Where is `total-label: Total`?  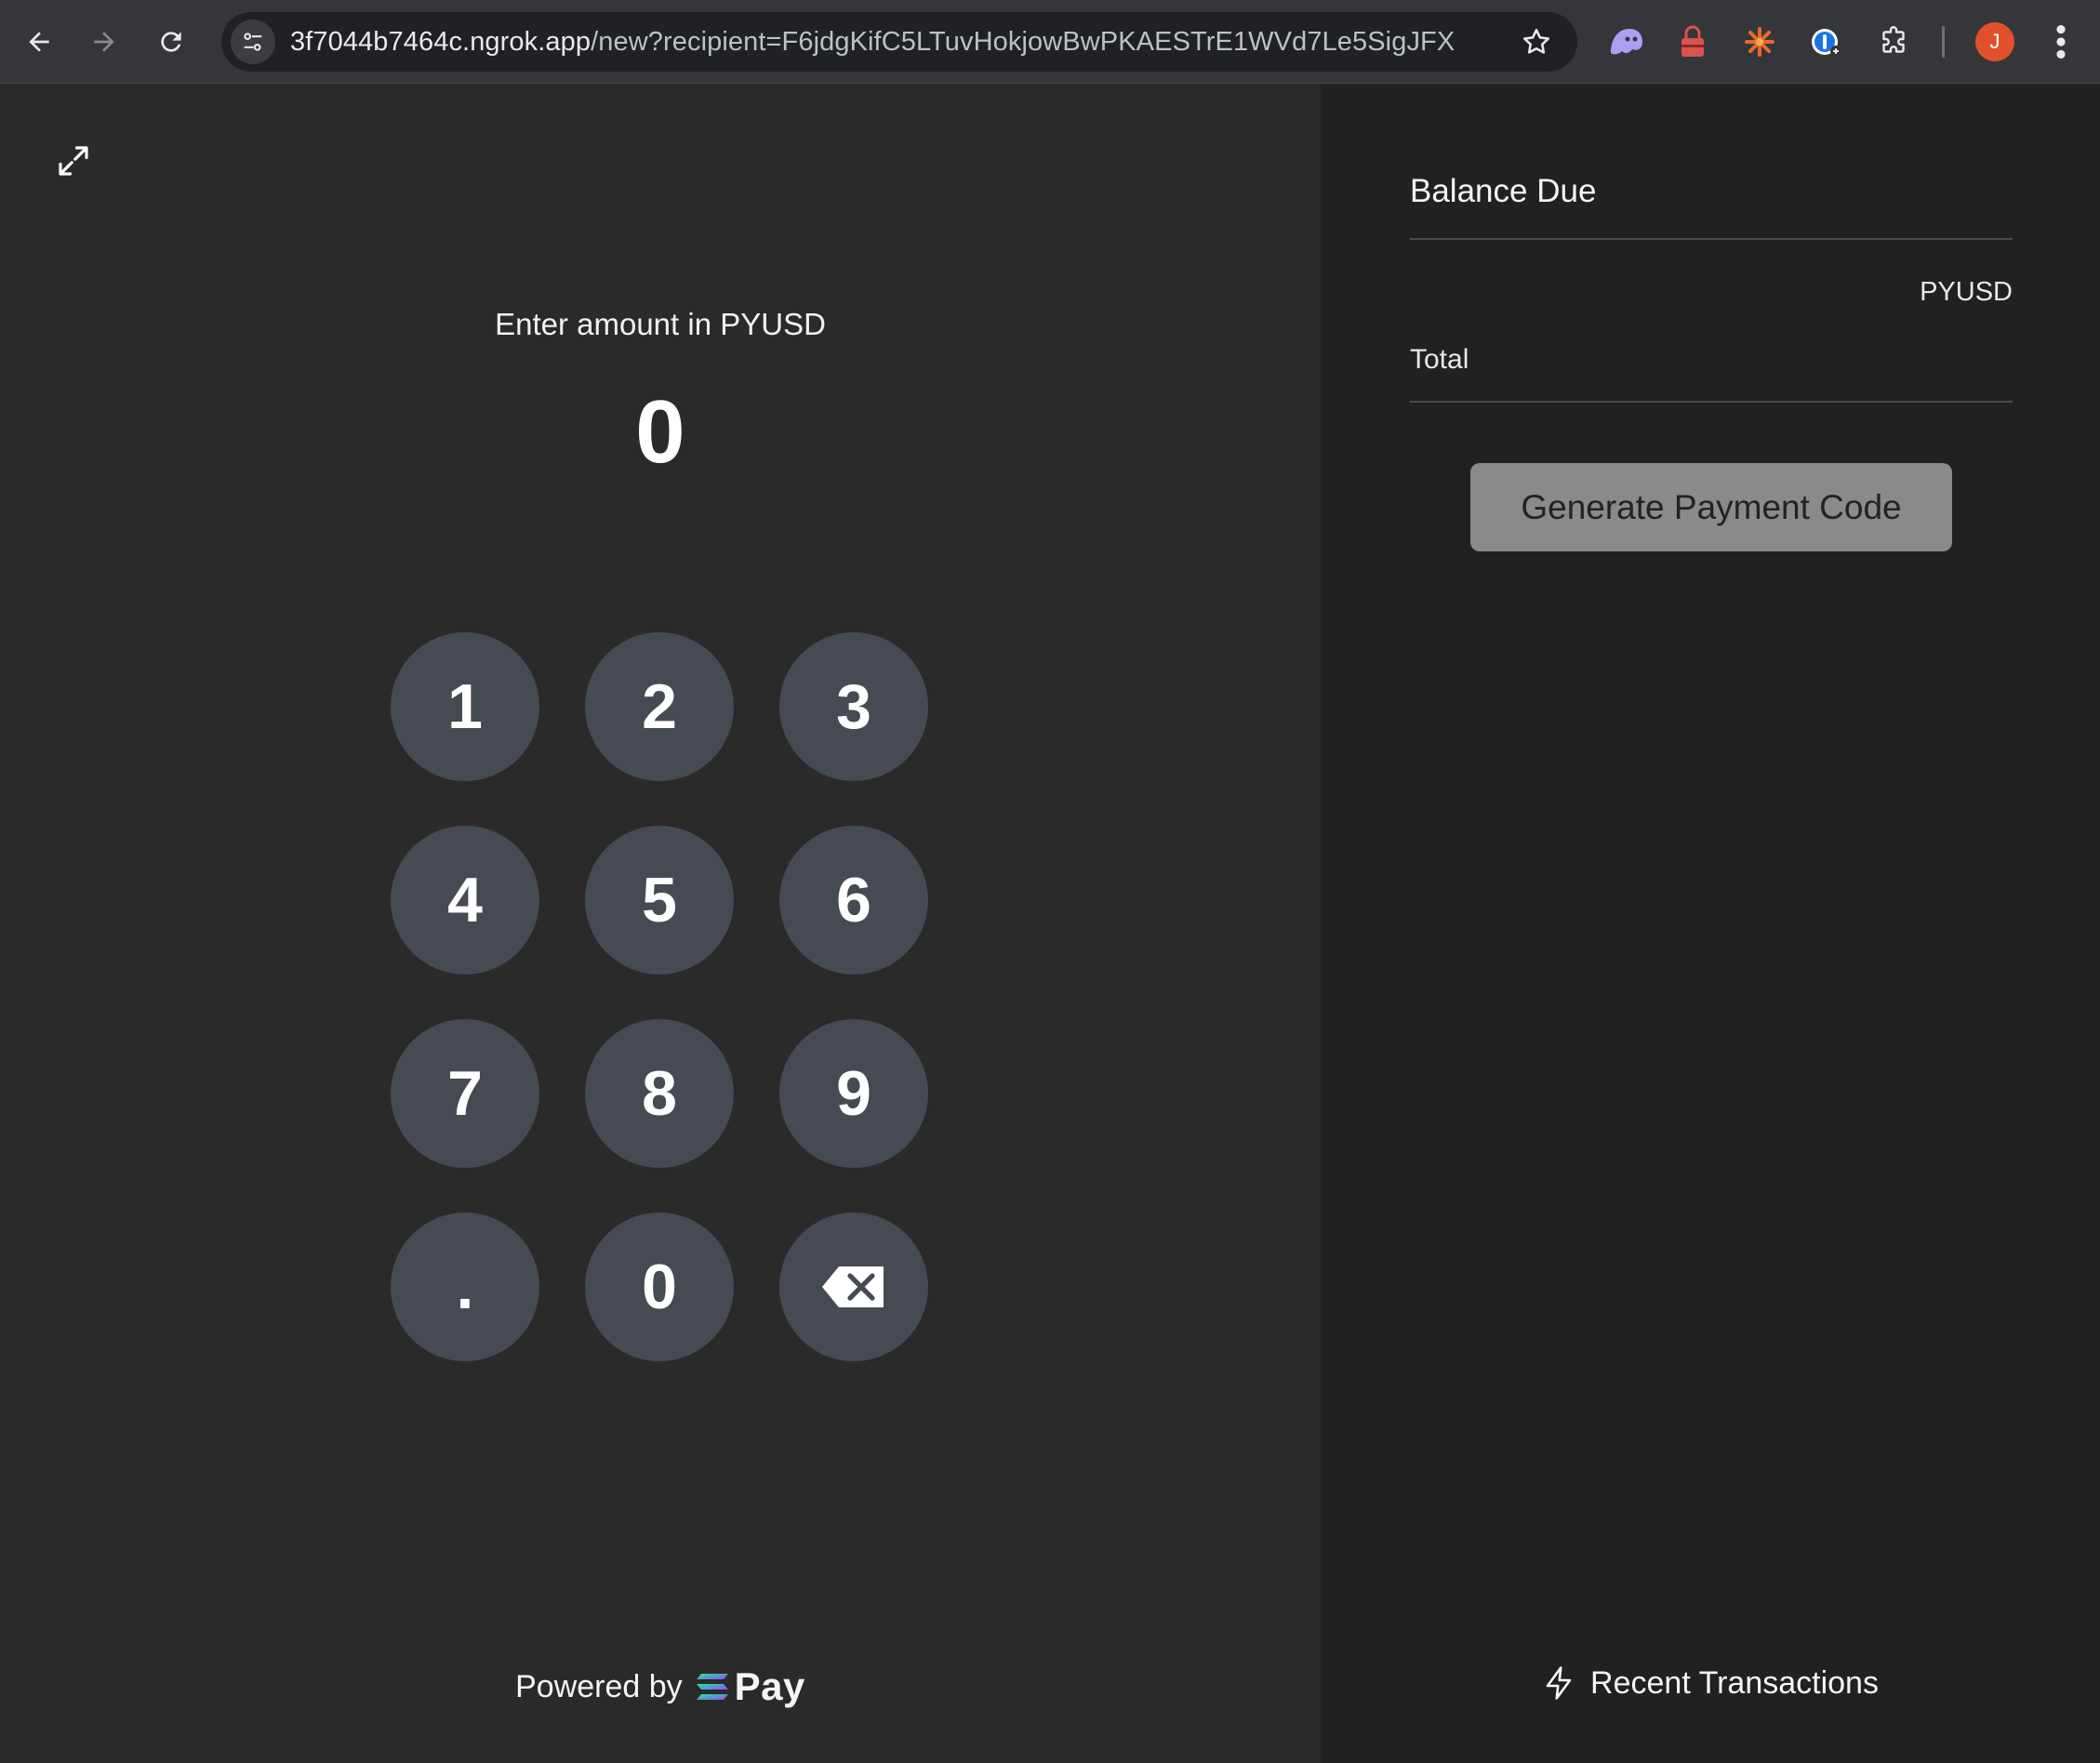
total-label: Total is located at coordinates (1439, 359).